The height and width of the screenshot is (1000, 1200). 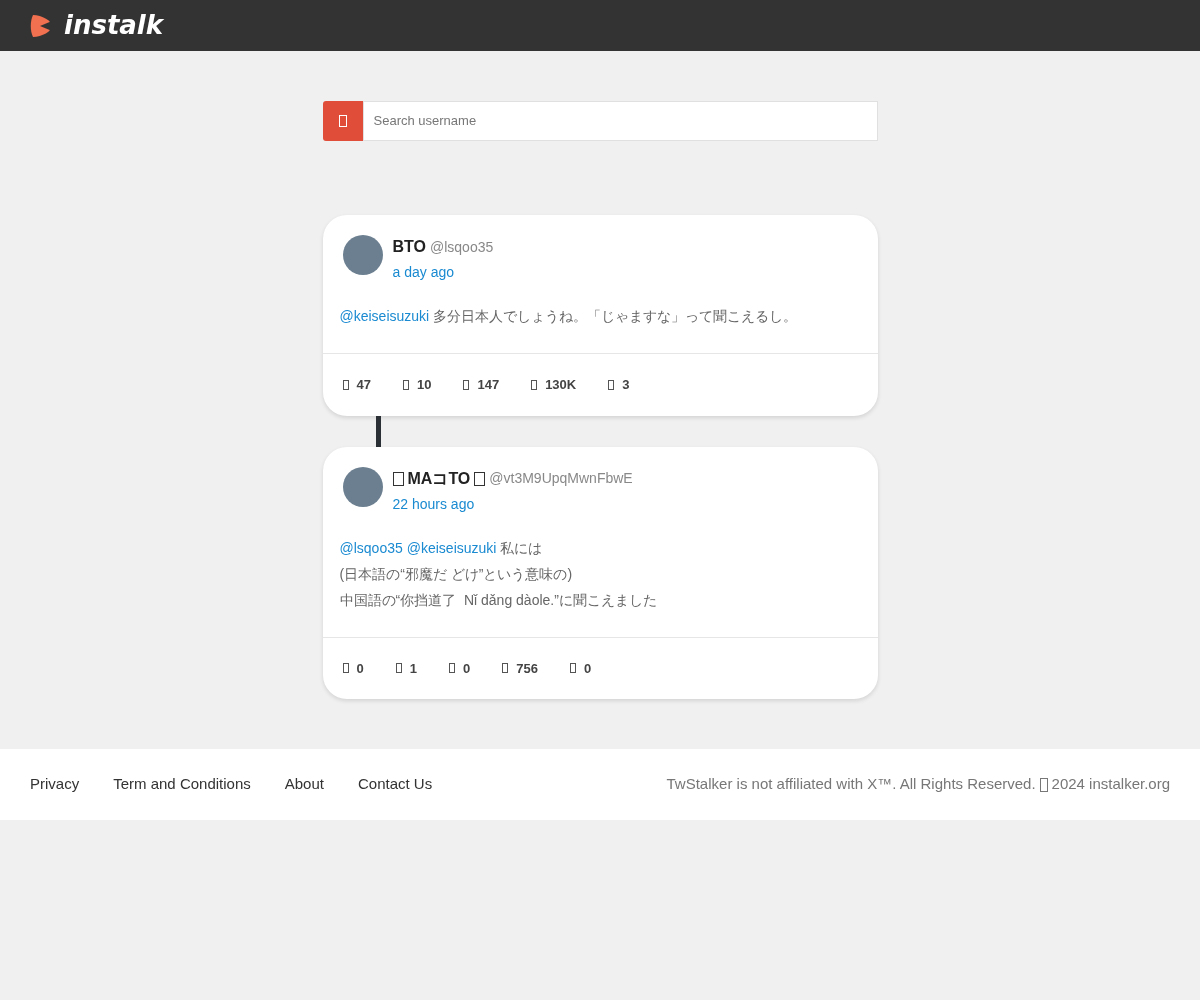 I want to click on stat-count: 3, so click(x=626, y=385).